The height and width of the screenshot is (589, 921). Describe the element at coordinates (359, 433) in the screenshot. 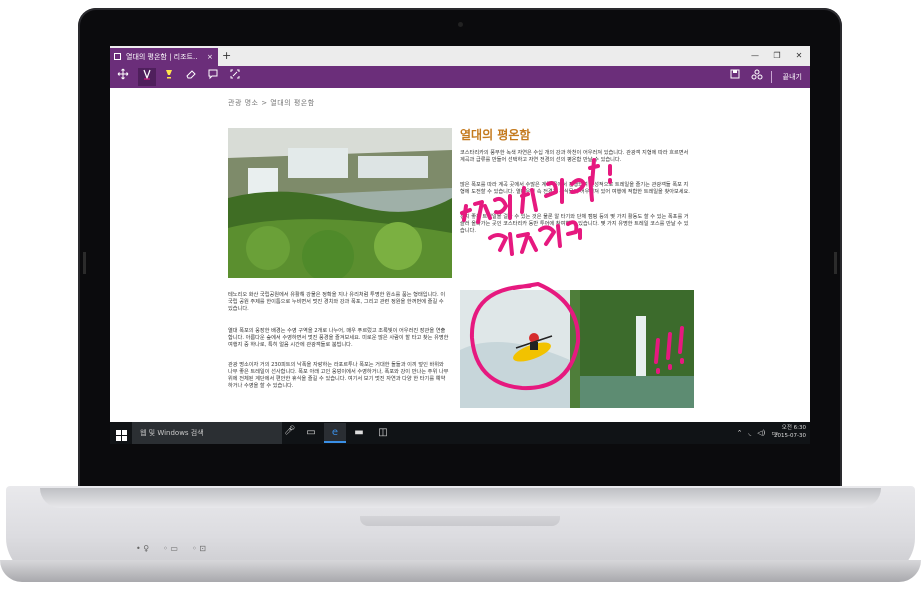

I see `explorer-icon: ▬` at that location.